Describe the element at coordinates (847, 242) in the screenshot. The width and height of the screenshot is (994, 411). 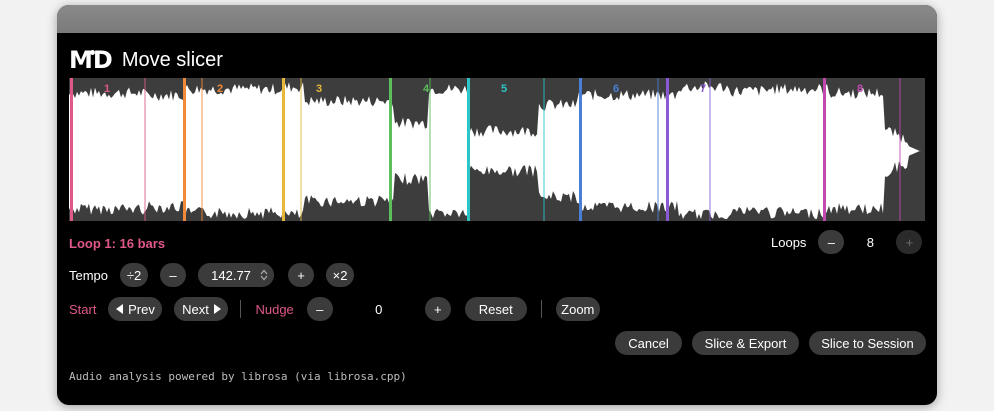
I see `loops-control: Loops – 8 +` at that location.